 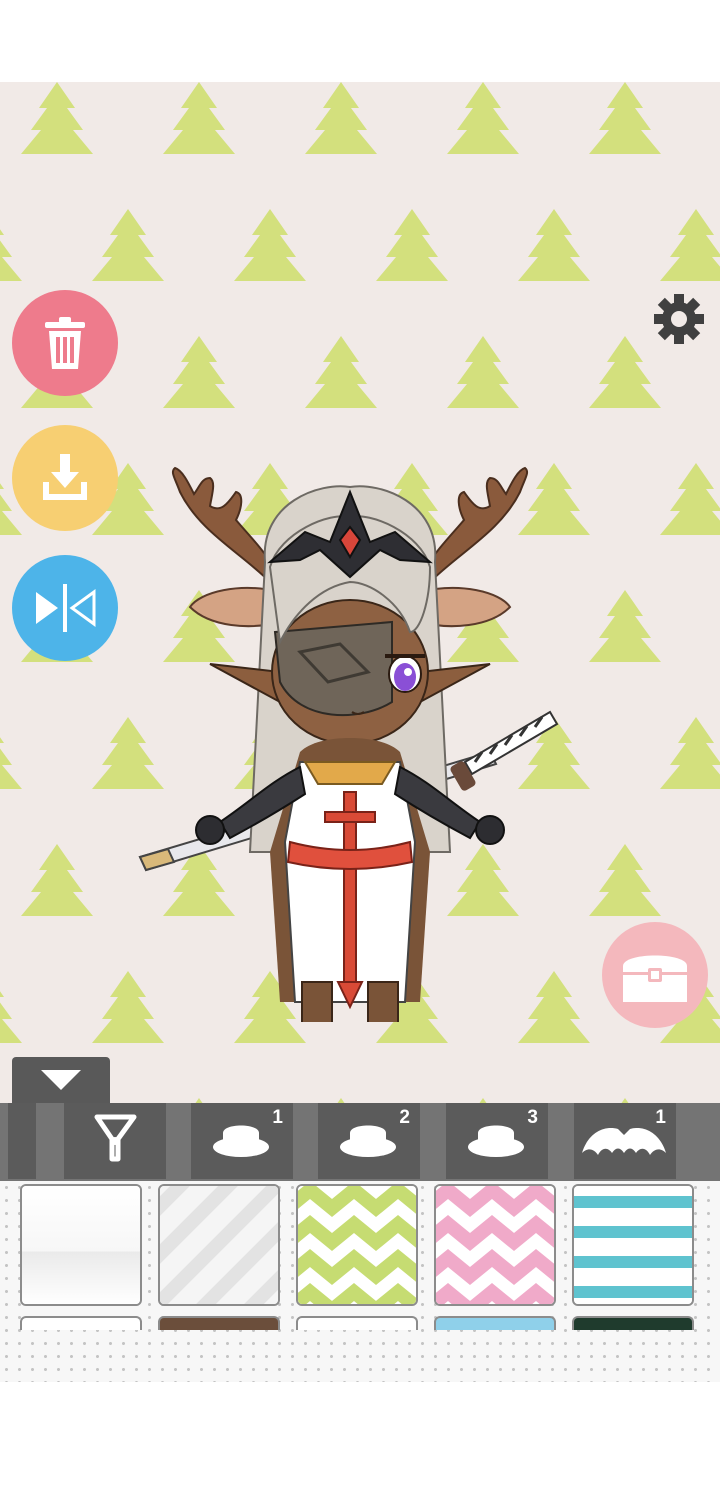 I want to click on tab-hat-2: 2, so click(x=369, y=1141).